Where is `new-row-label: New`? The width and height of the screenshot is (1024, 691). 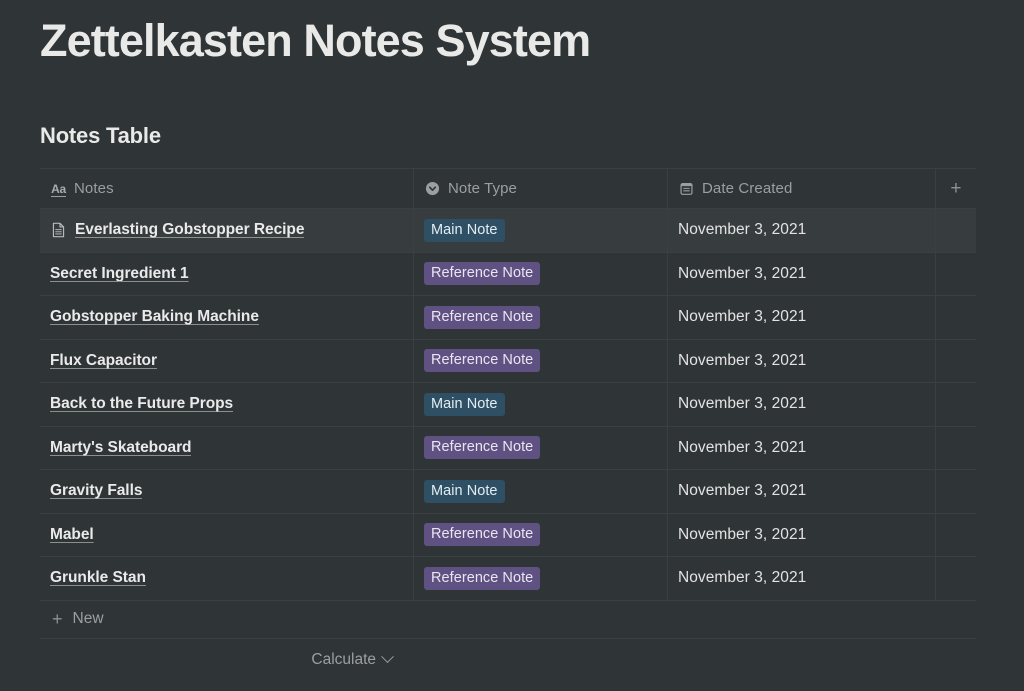
new-row-label: New is located at coordinates (88, 618).